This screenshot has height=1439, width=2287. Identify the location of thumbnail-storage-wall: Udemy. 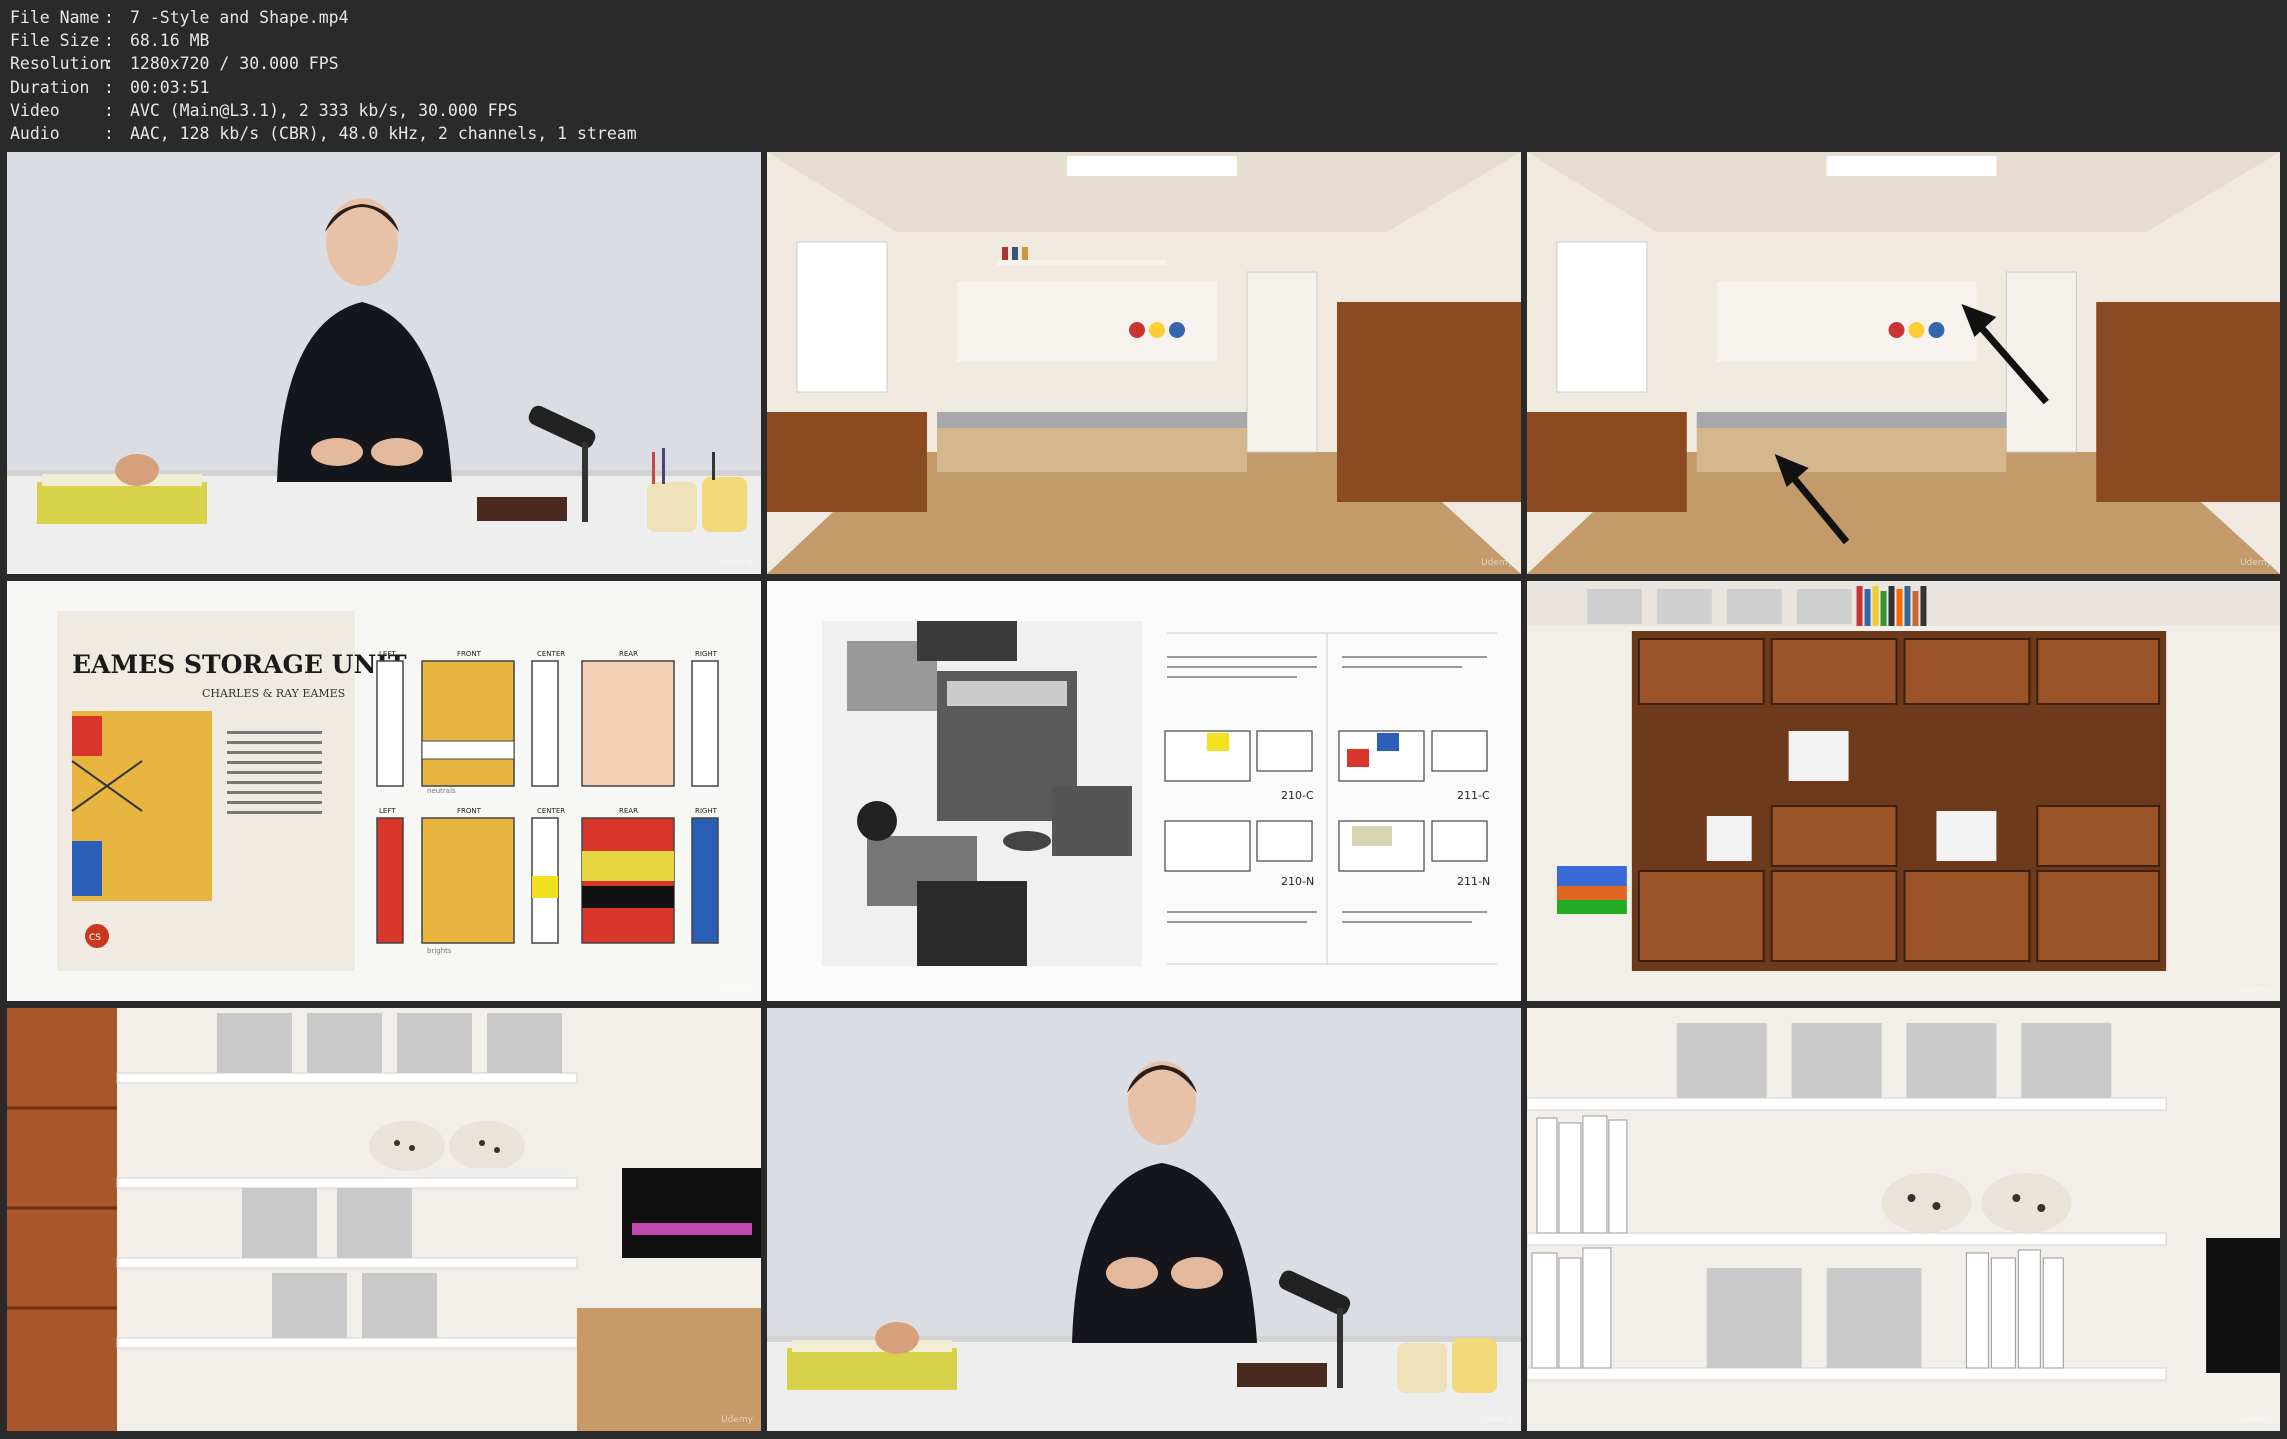
(1903, 791).